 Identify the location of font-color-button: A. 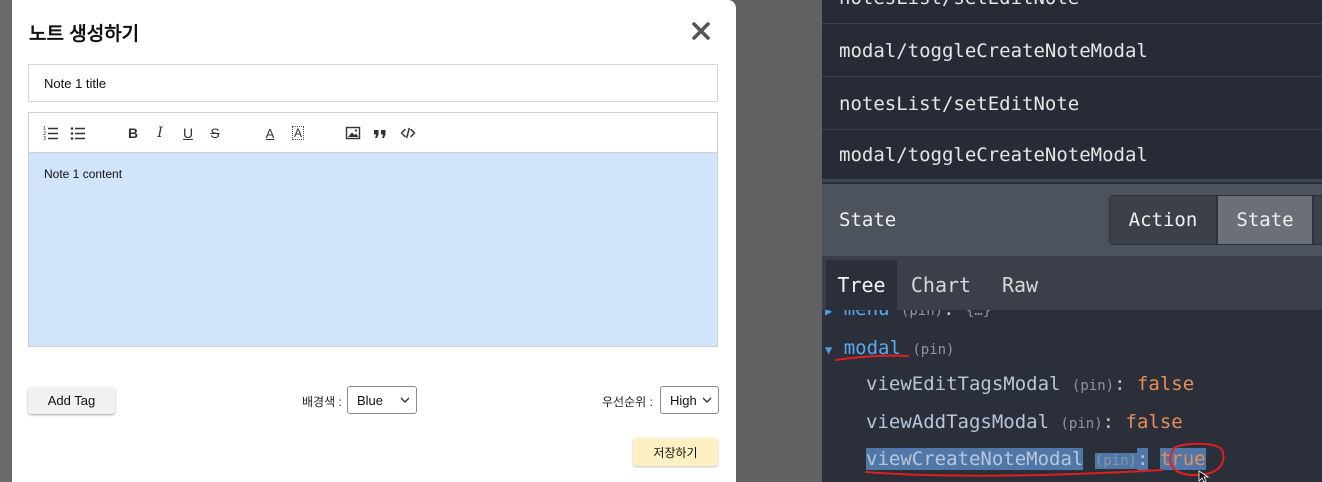
(270, 133).